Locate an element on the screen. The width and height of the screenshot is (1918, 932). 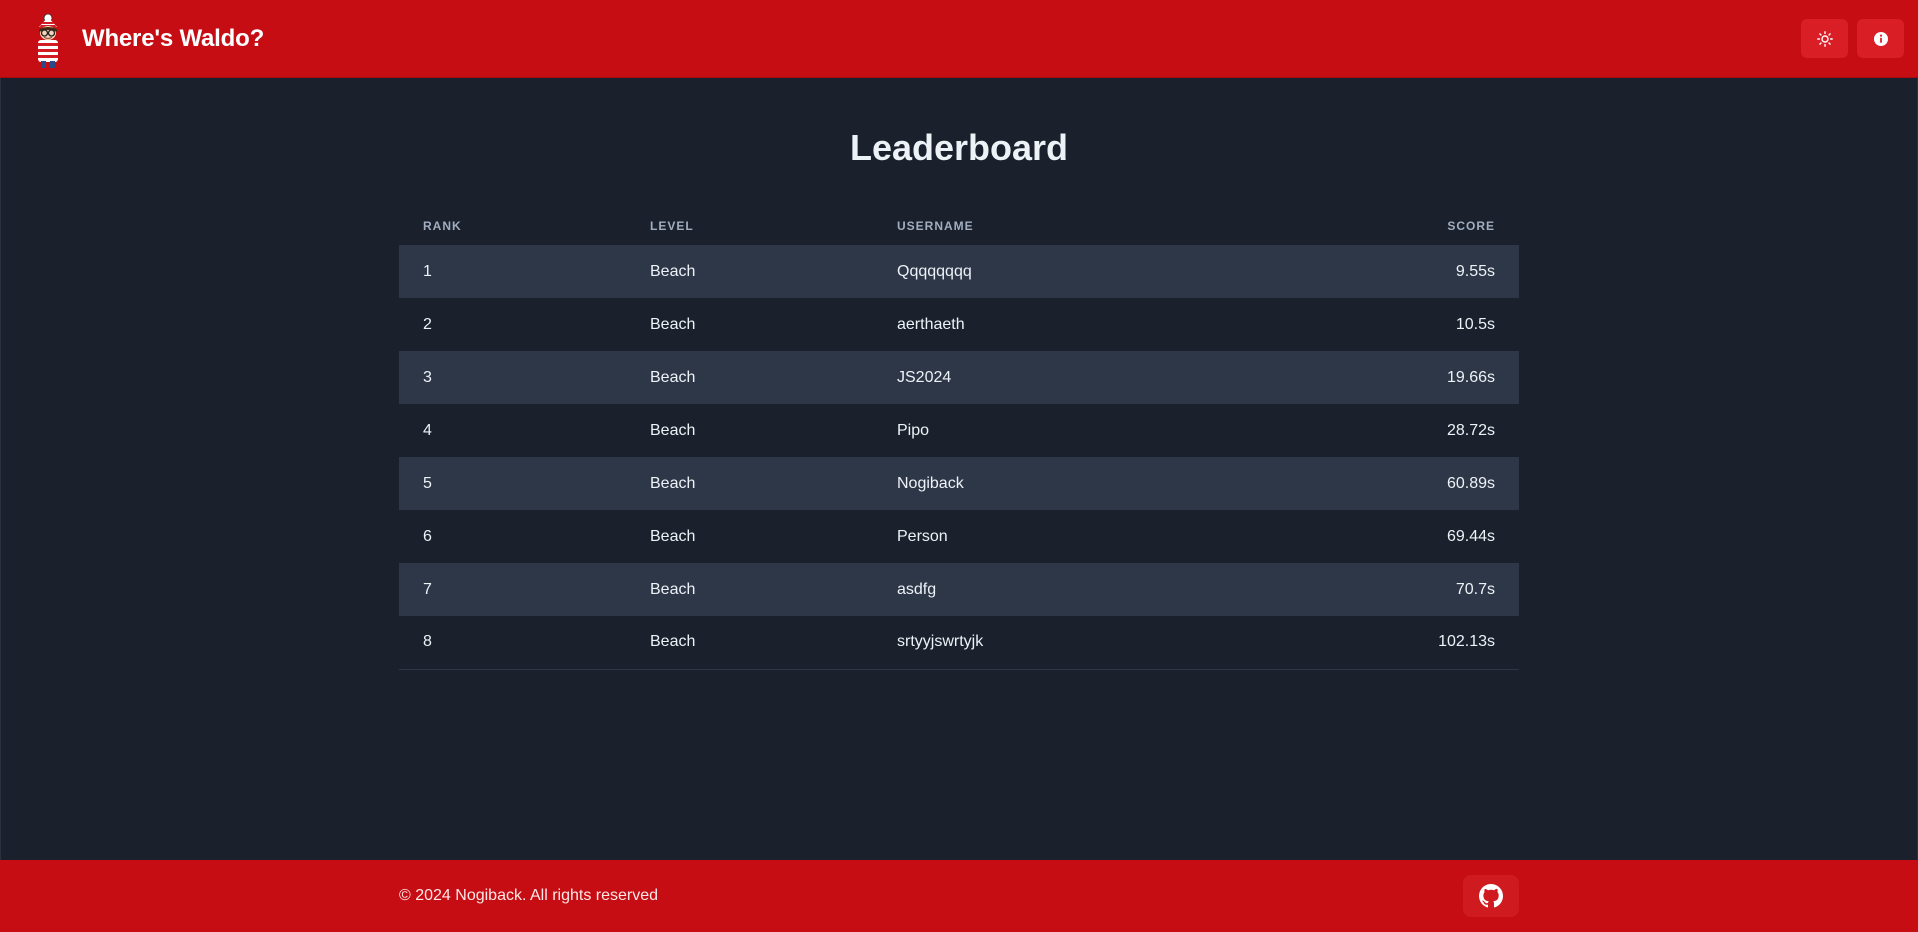
username-cell: aerthaeth is located at coordinates (931, 324).